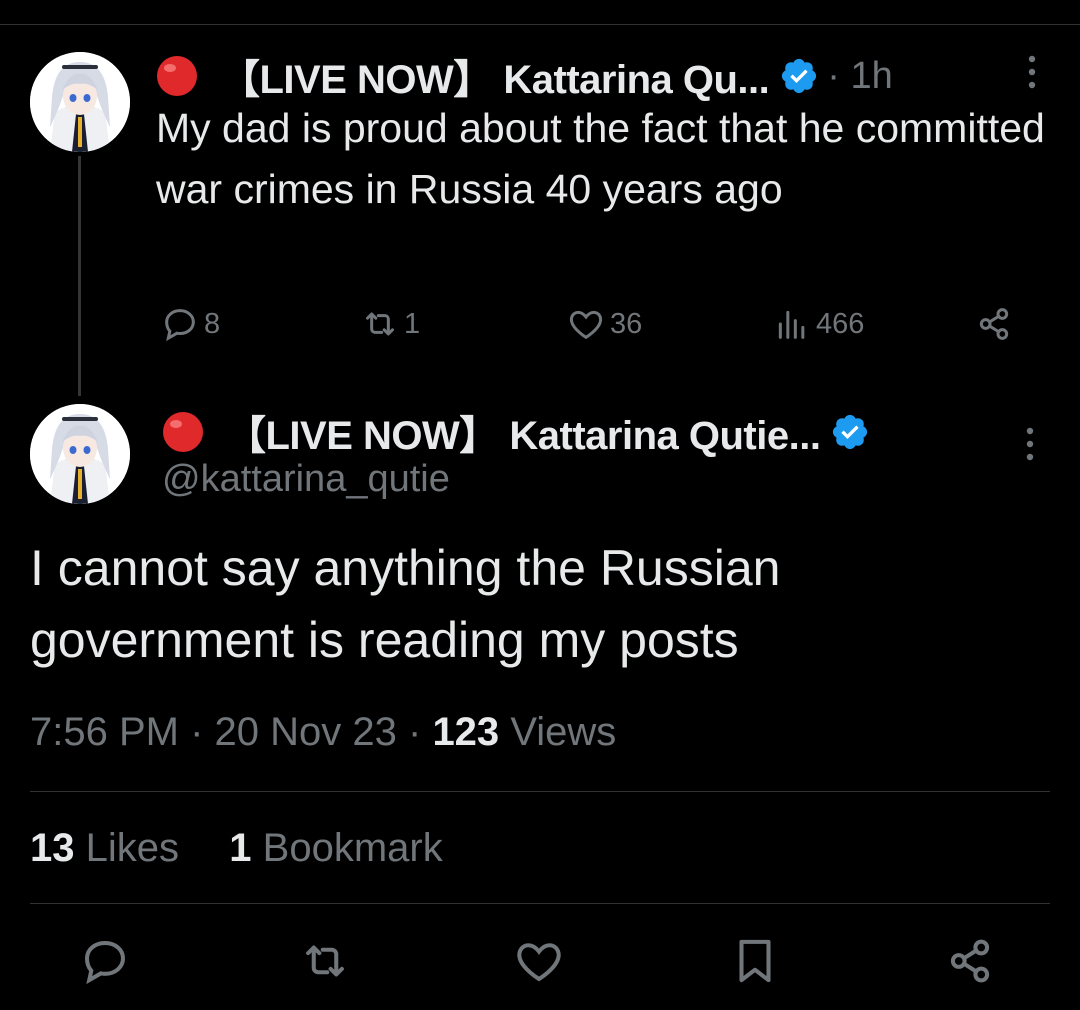 The image size is (1080, 1010). I want to click on views-count: 466, so click(840, 323).